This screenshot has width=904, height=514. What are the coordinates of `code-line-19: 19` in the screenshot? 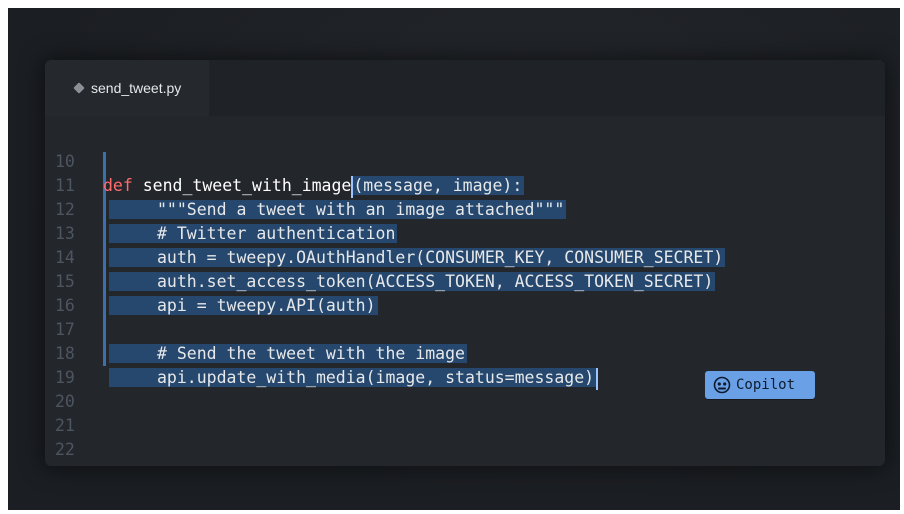 It's located at (465, 364).